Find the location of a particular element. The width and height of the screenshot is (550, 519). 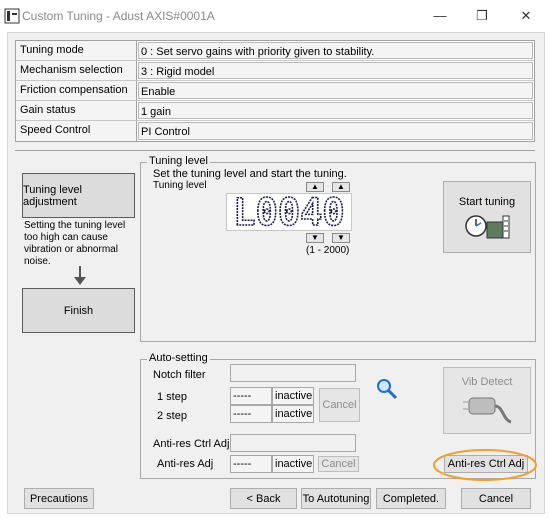

step2-label: 2 step is located at coordinates (172, 416).